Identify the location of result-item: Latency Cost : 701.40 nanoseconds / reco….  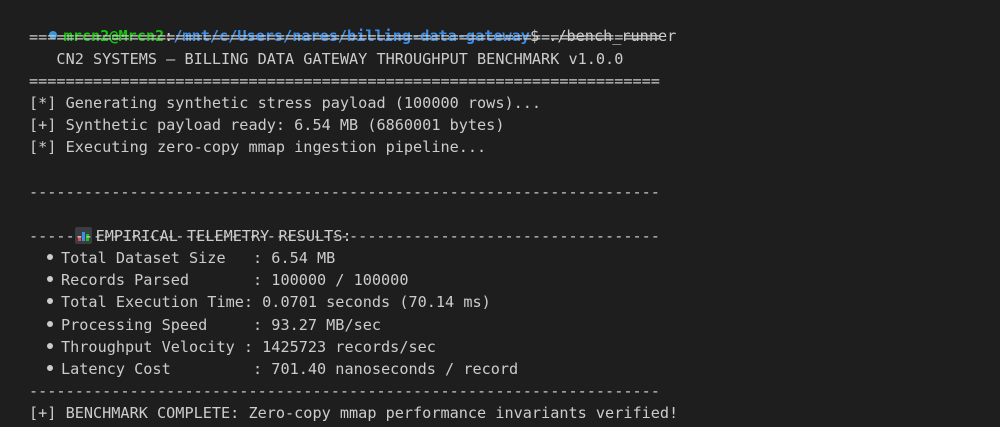
(273, 369).